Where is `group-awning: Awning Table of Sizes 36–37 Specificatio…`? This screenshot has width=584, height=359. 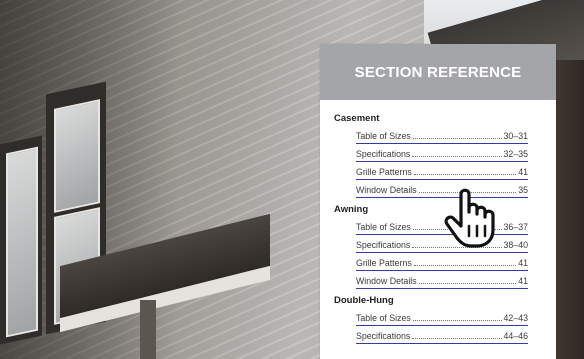
group-awning: Awning Table of Sizes 36–37 Specificatio… is located at coordinates (438, 246).